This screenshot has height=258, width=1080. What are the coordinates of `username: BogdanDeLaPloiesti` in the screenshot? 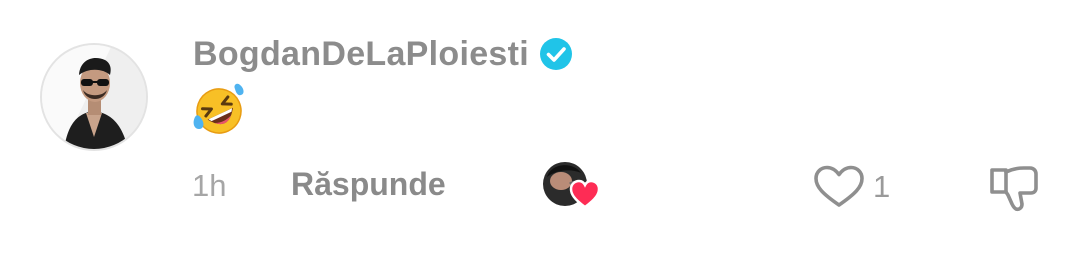 It's located at (361, 54).